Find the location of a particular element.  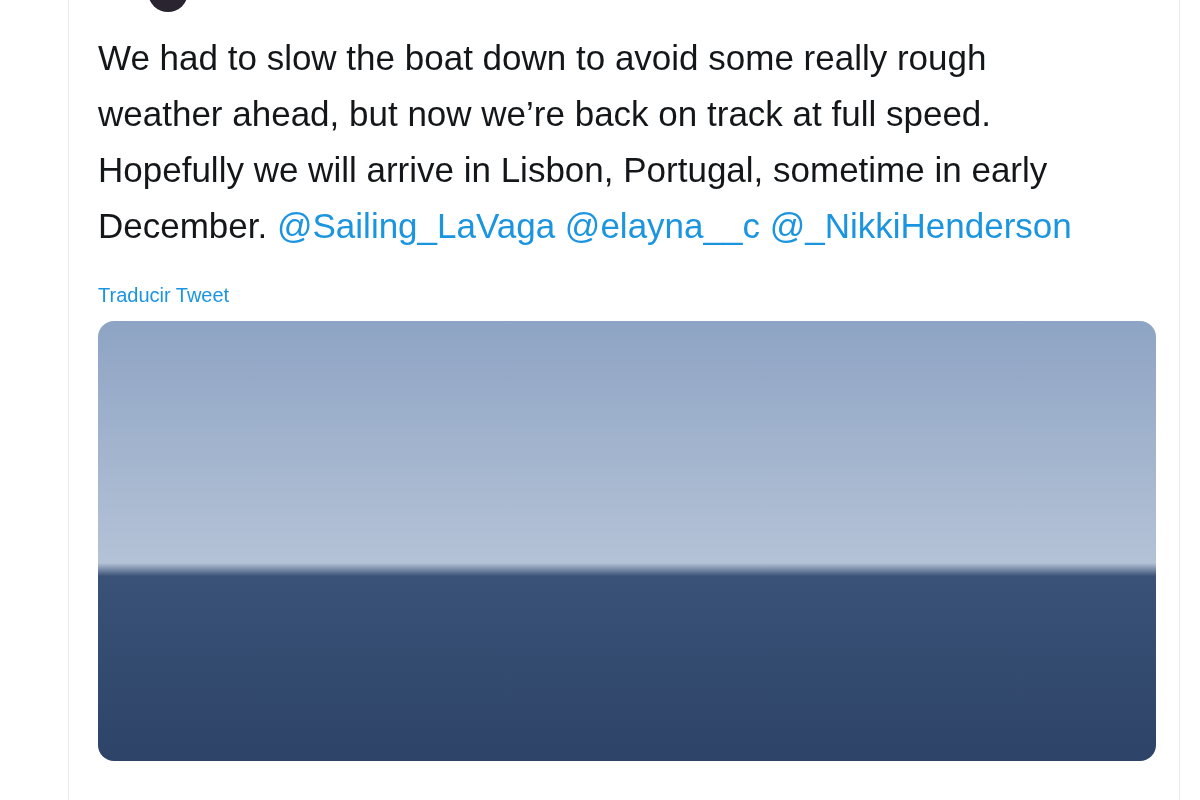

translate-link: Traducir Tweet is located at coordinates (164, 295).